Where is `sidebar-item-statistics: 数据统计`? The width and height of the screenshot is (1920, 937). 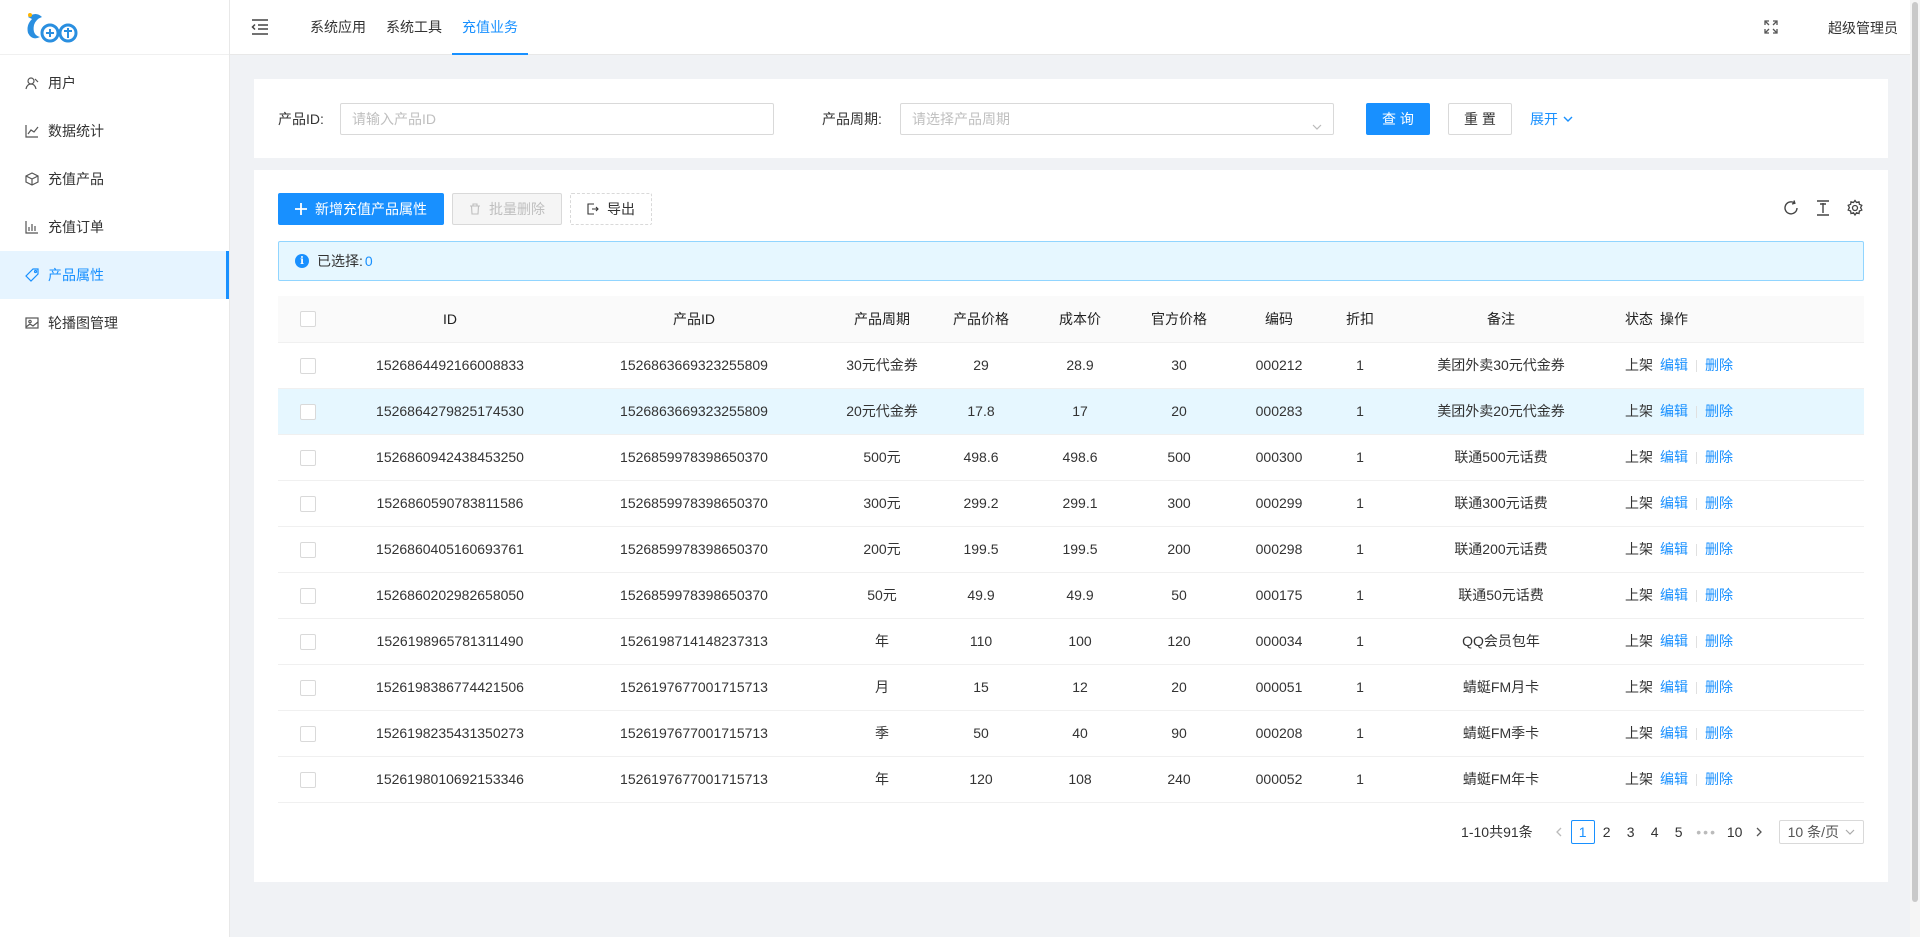
sidebar-item-statistics: 数据统计 is located at coordinates (114, 131).